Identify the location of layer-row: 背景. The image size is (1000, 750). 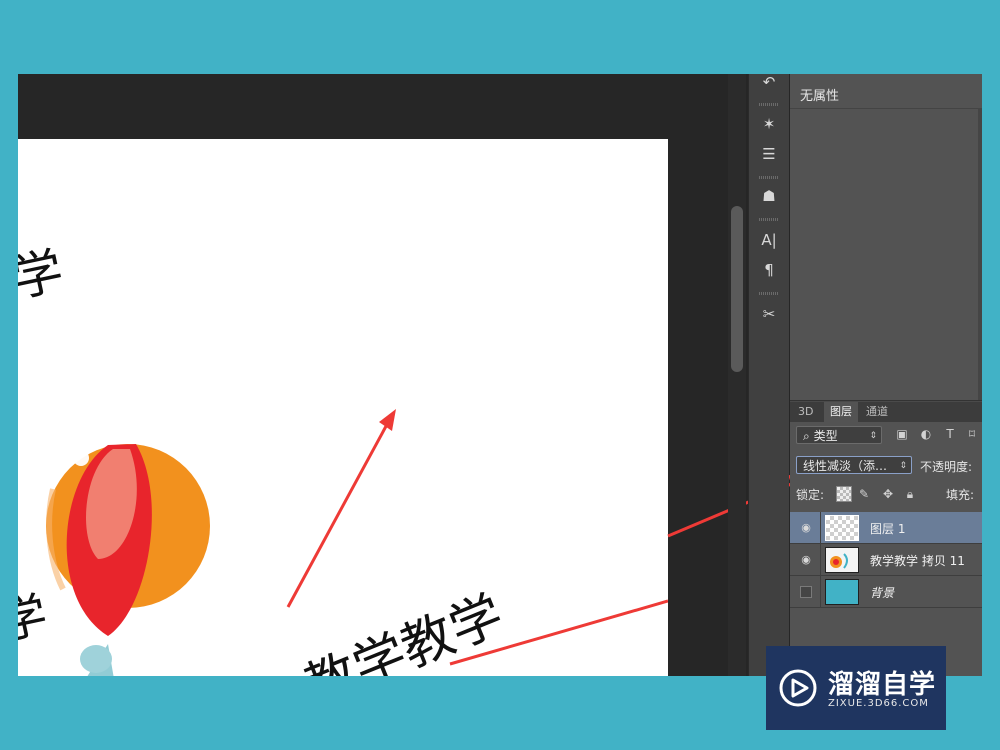
(886, 592).